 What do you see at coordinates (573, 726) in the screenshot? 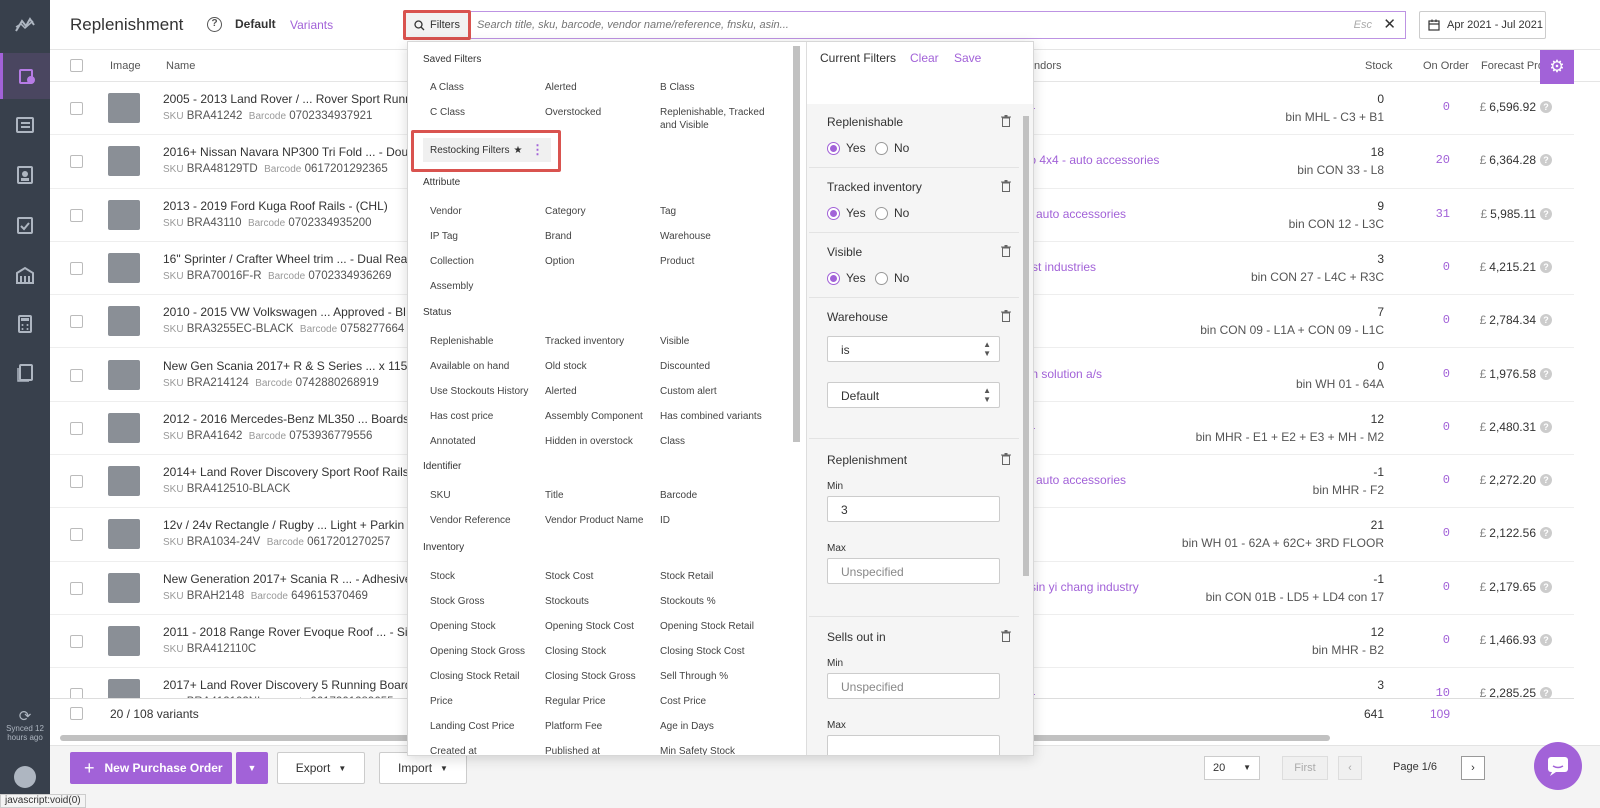
I see `filter-option: Platform Fee` at bounding box center [573, 726].